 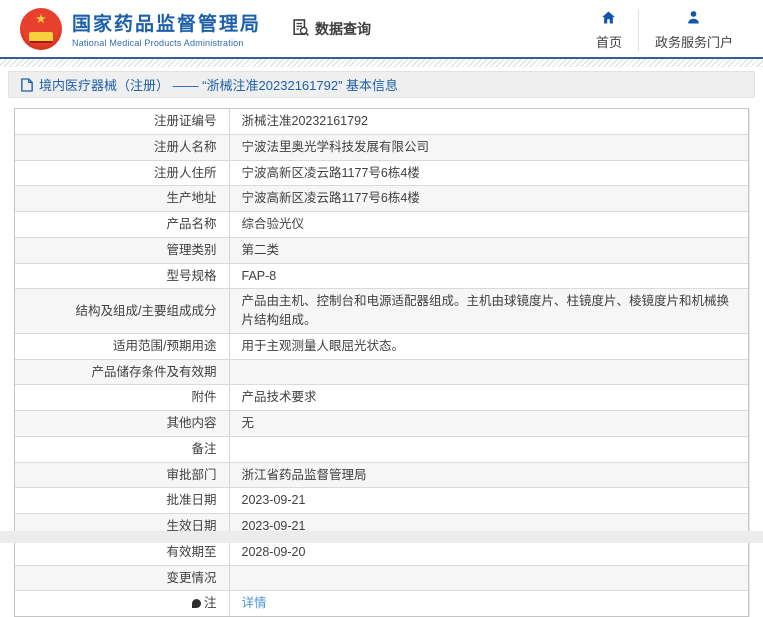 What do you see at coordinates (488, 603) in the screenshot?
I see `row-value: 详情` at bounding box center [488, 603].